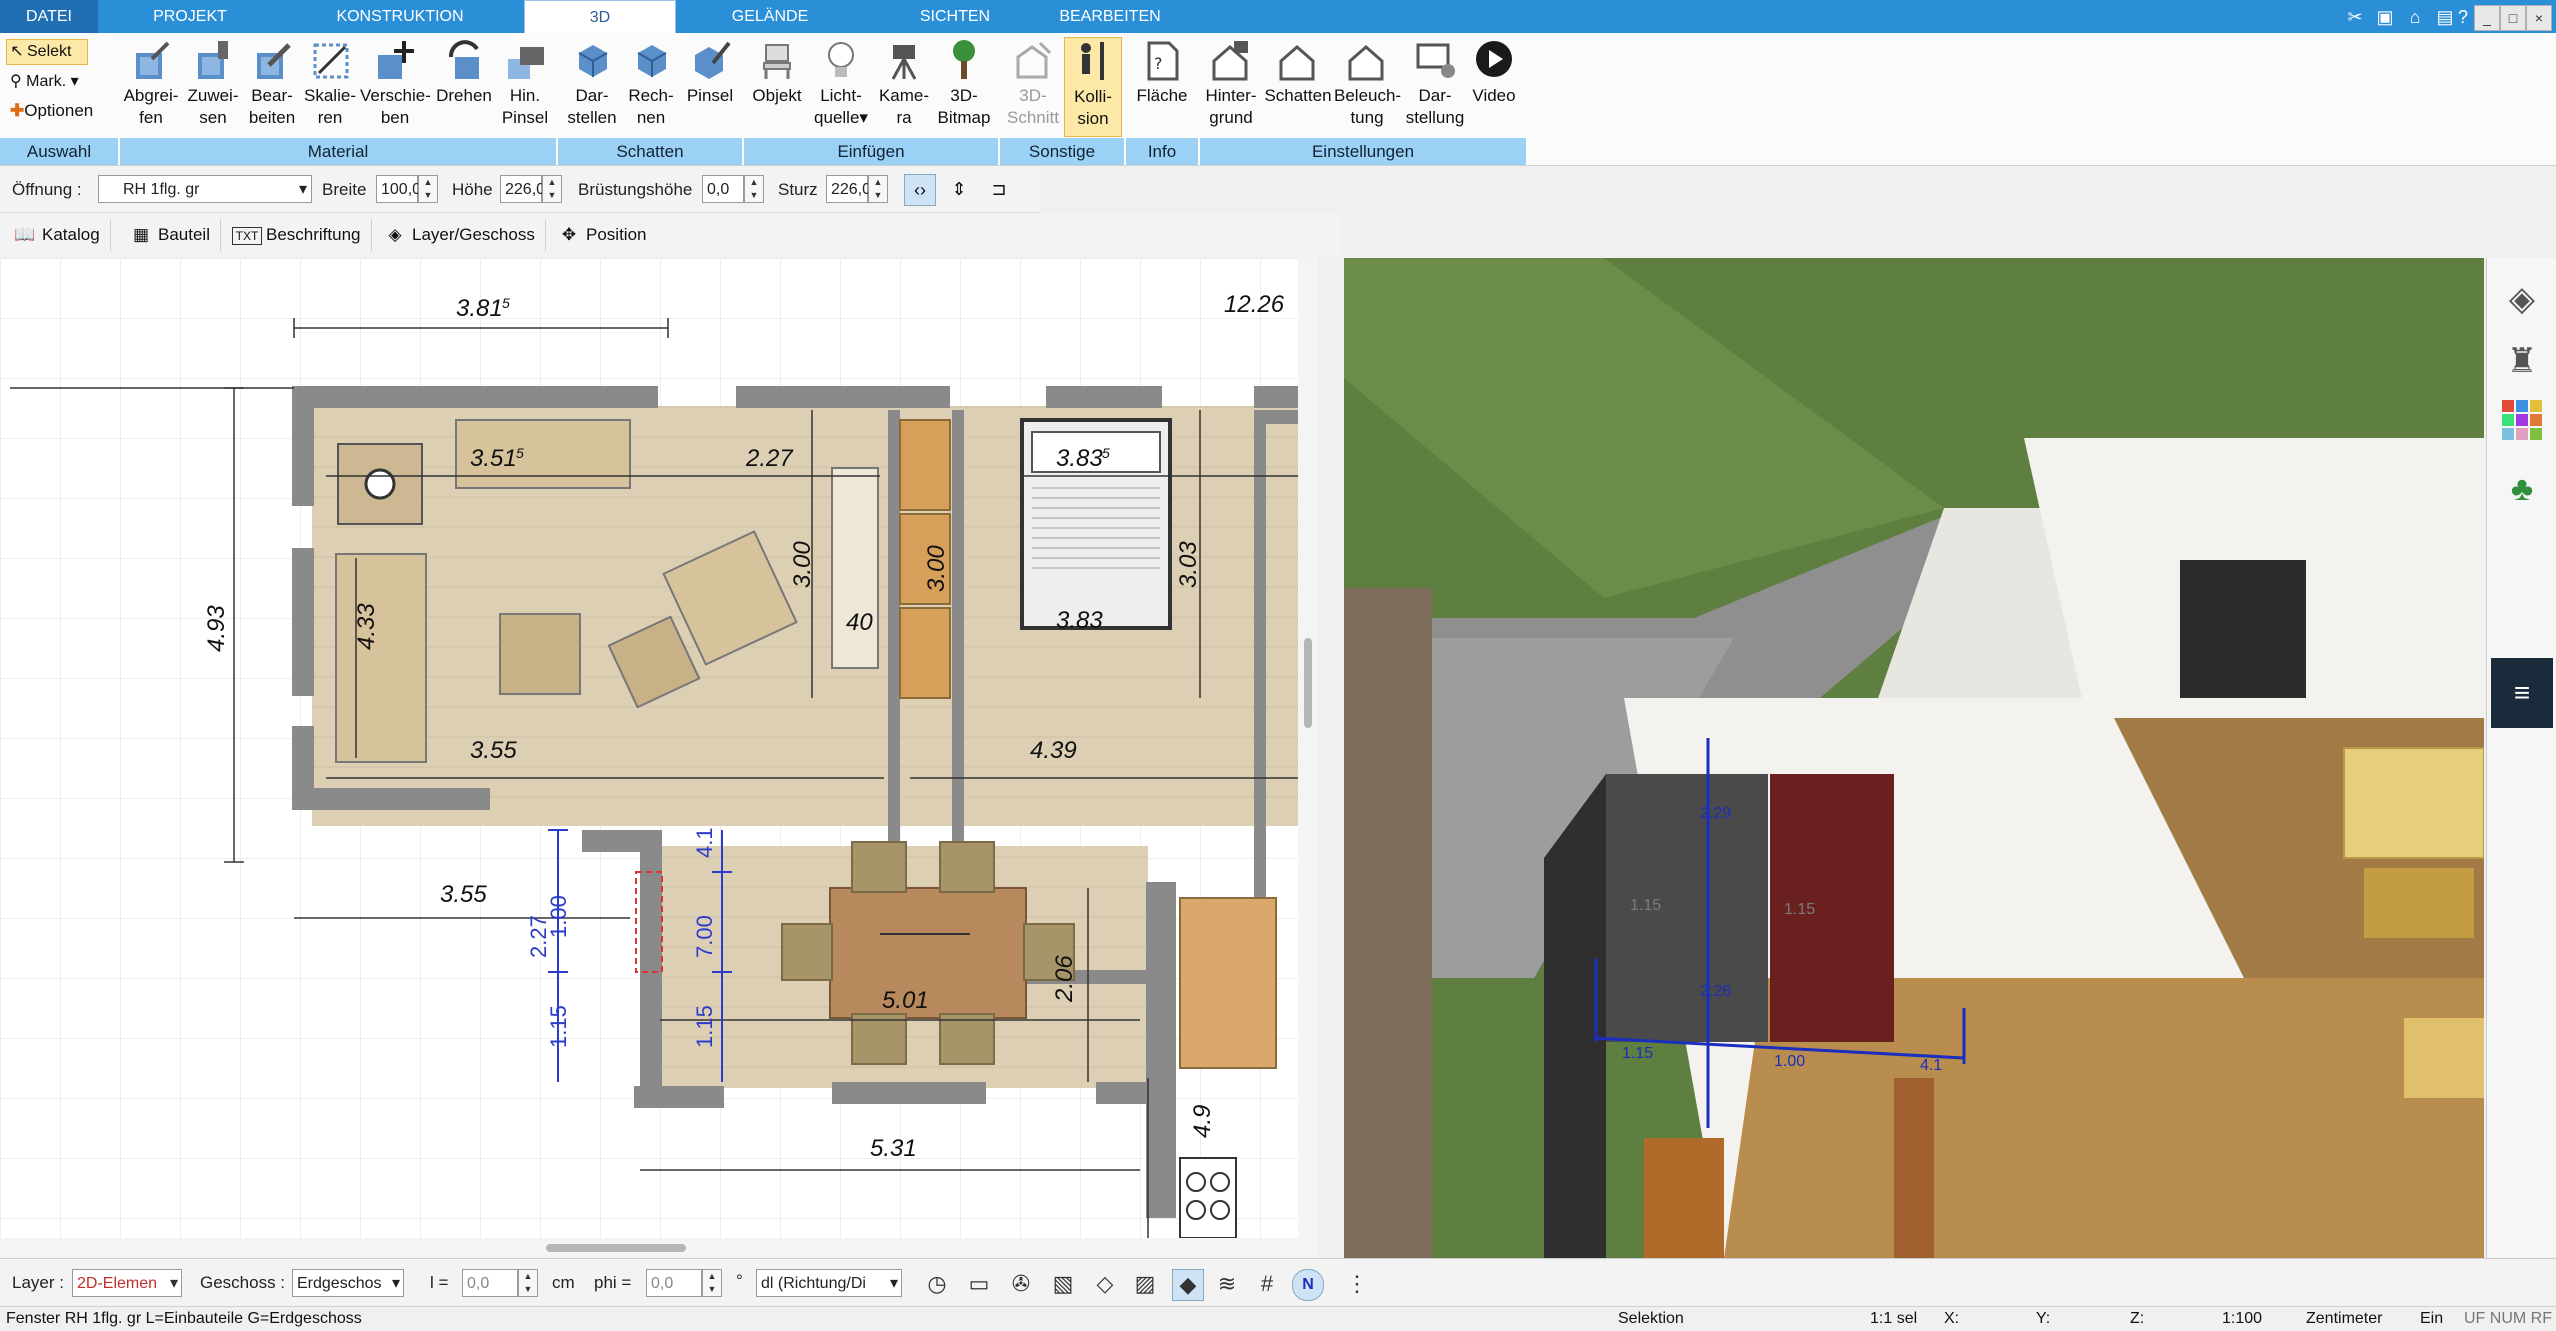 This screenshot has height=1331, width=2556. I want to click on pick-material-button: Abgrei-fen, so click(151, 83).